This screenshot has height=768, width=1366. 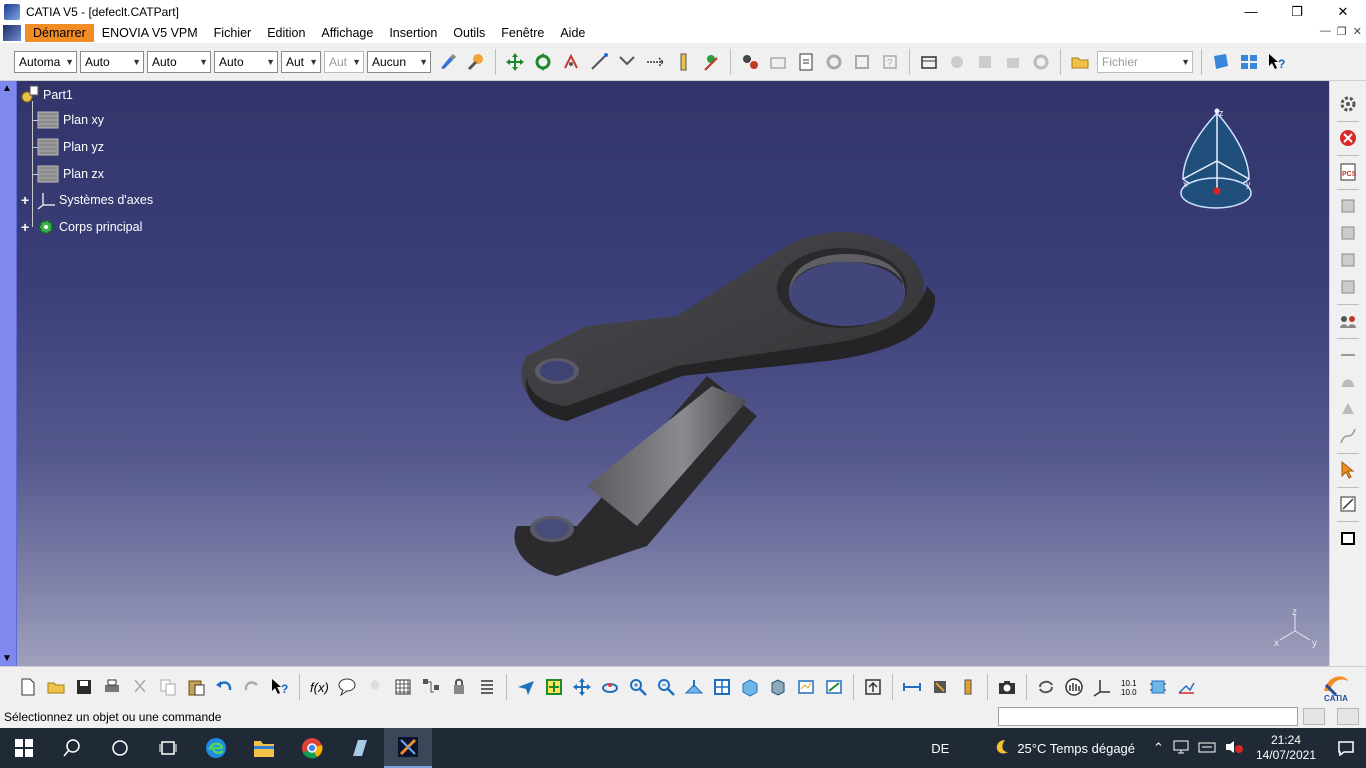 What do you see at coordinates (12, 33) in the screenshot?
I see `catia-menu-logo-icon` at bounding box center [12, 33].